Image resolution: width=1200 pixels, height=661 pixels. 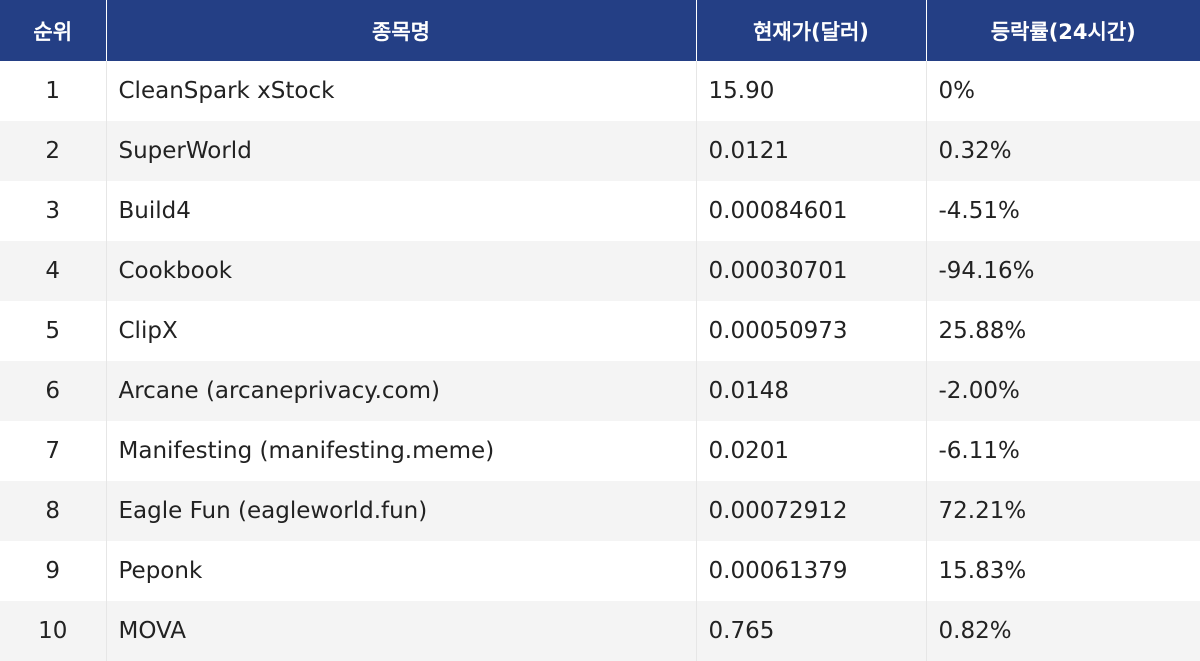 What do you see at coordinates (401, 391) in the screenshot?
I see `cell-name: Arcane (arcaneprivacy.com)` at bounding box center [401, 391].